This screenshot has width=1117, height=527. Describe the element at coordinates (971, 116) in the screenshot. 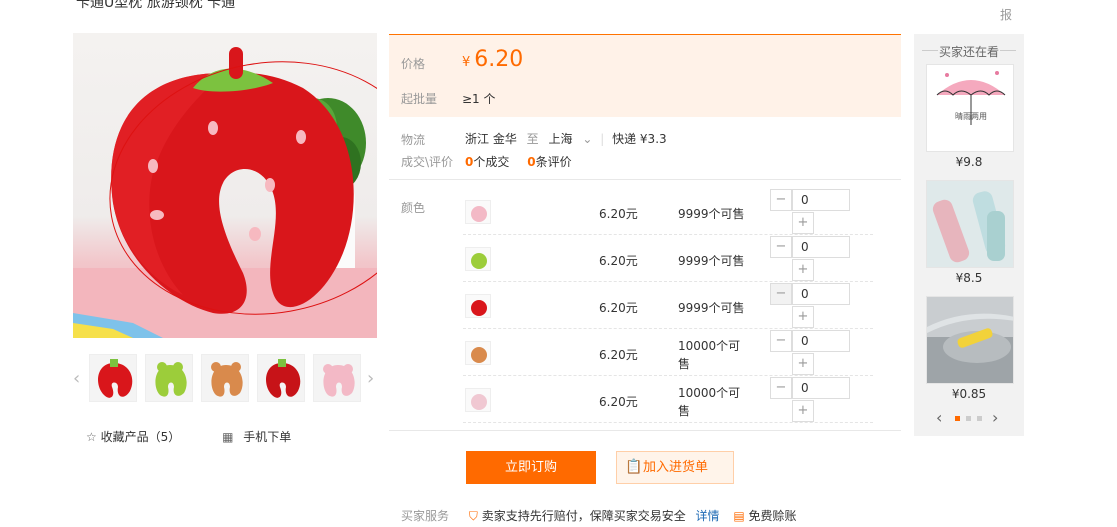

I see `rail-item-caption: 晴雨两用` at that location.